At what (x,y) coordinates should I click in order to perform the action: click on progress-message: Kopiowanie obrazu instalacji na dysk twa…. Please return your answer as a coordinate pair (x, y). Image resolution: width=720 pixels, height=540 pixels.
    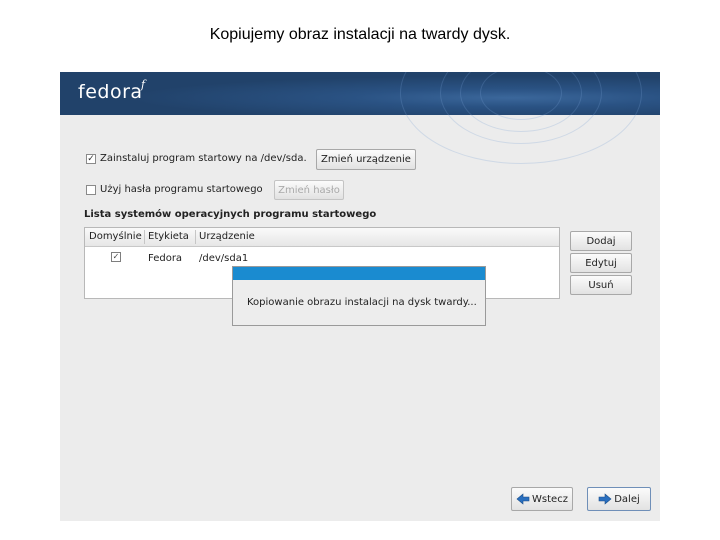
    Looking at the image, I should click on (362, 302).